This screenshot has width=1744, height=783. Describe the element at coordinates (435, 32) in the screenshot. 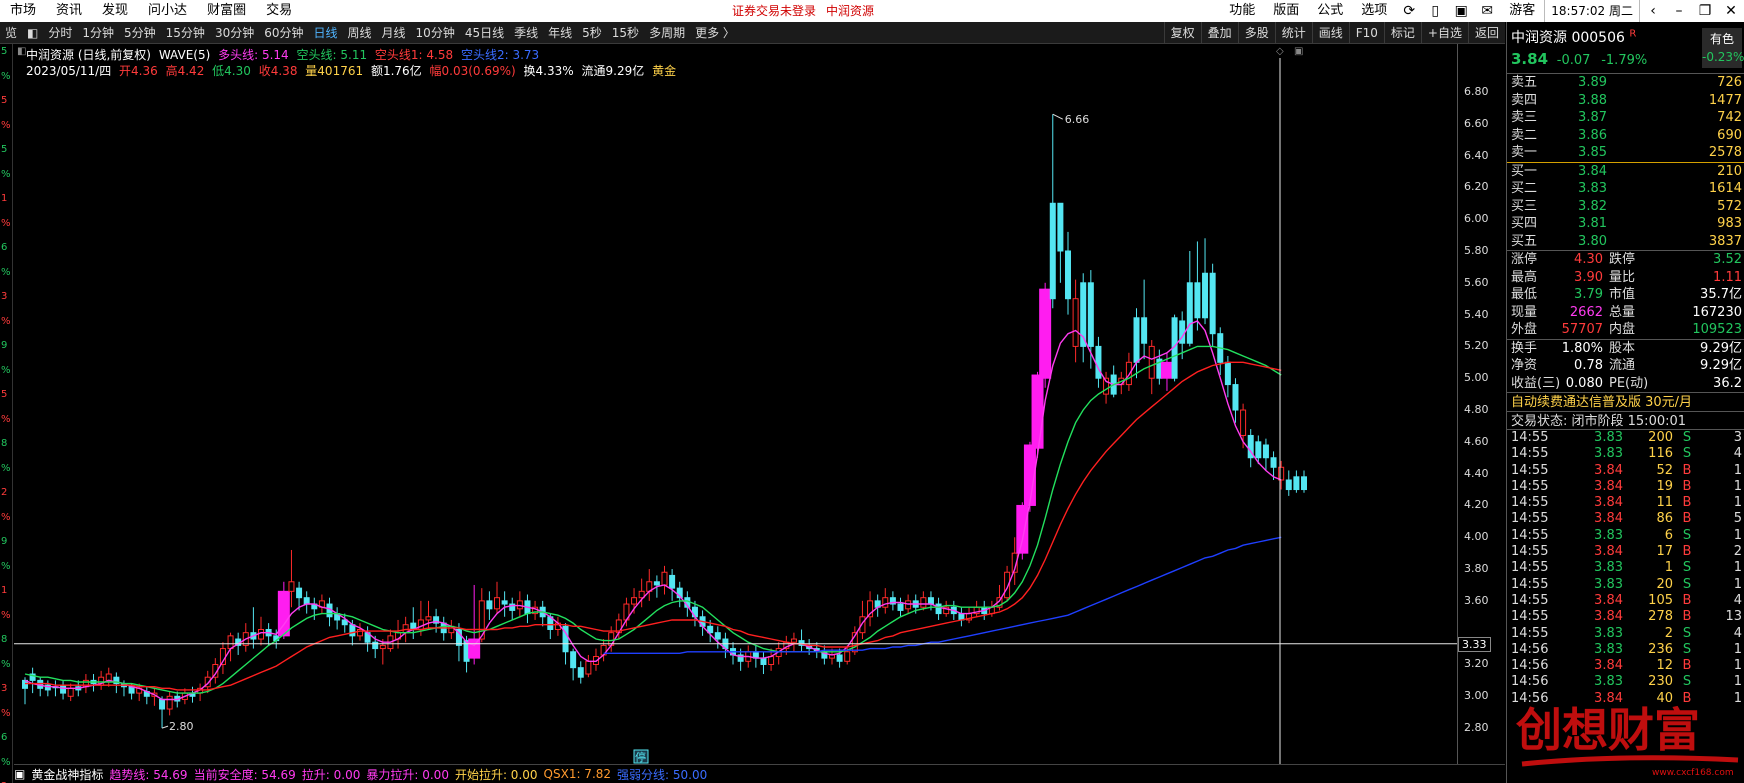

I see `period-tab-9: 10分钟` at that location.